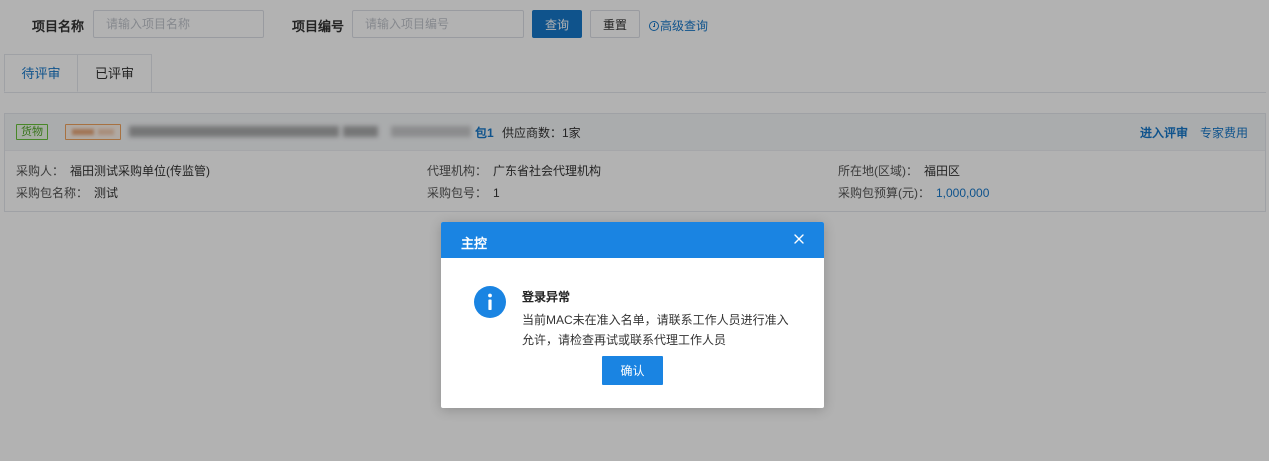 The image size is (1269, 461). Describe the element at coordinates (490, 302) in the screenshot. I see `info-icon` at that location.